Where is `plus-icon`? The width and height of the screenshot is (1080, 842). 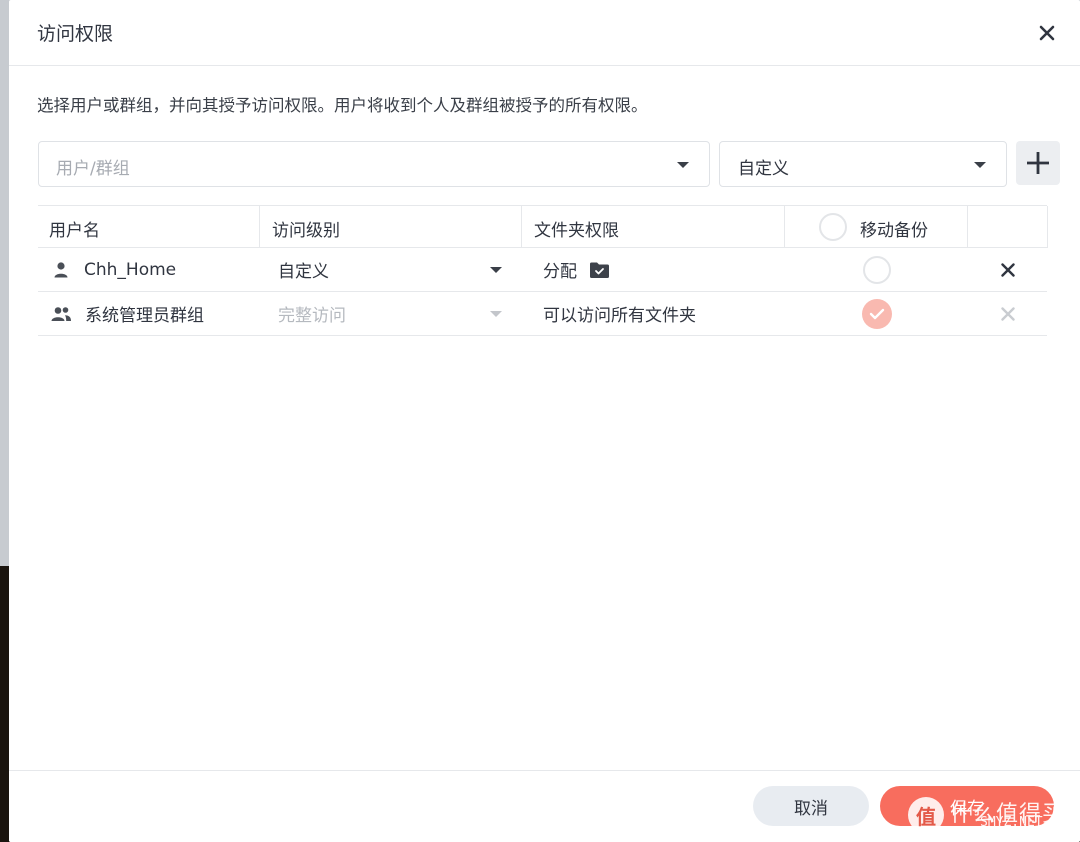 plus-icon is located at coordinates (1038, 163).